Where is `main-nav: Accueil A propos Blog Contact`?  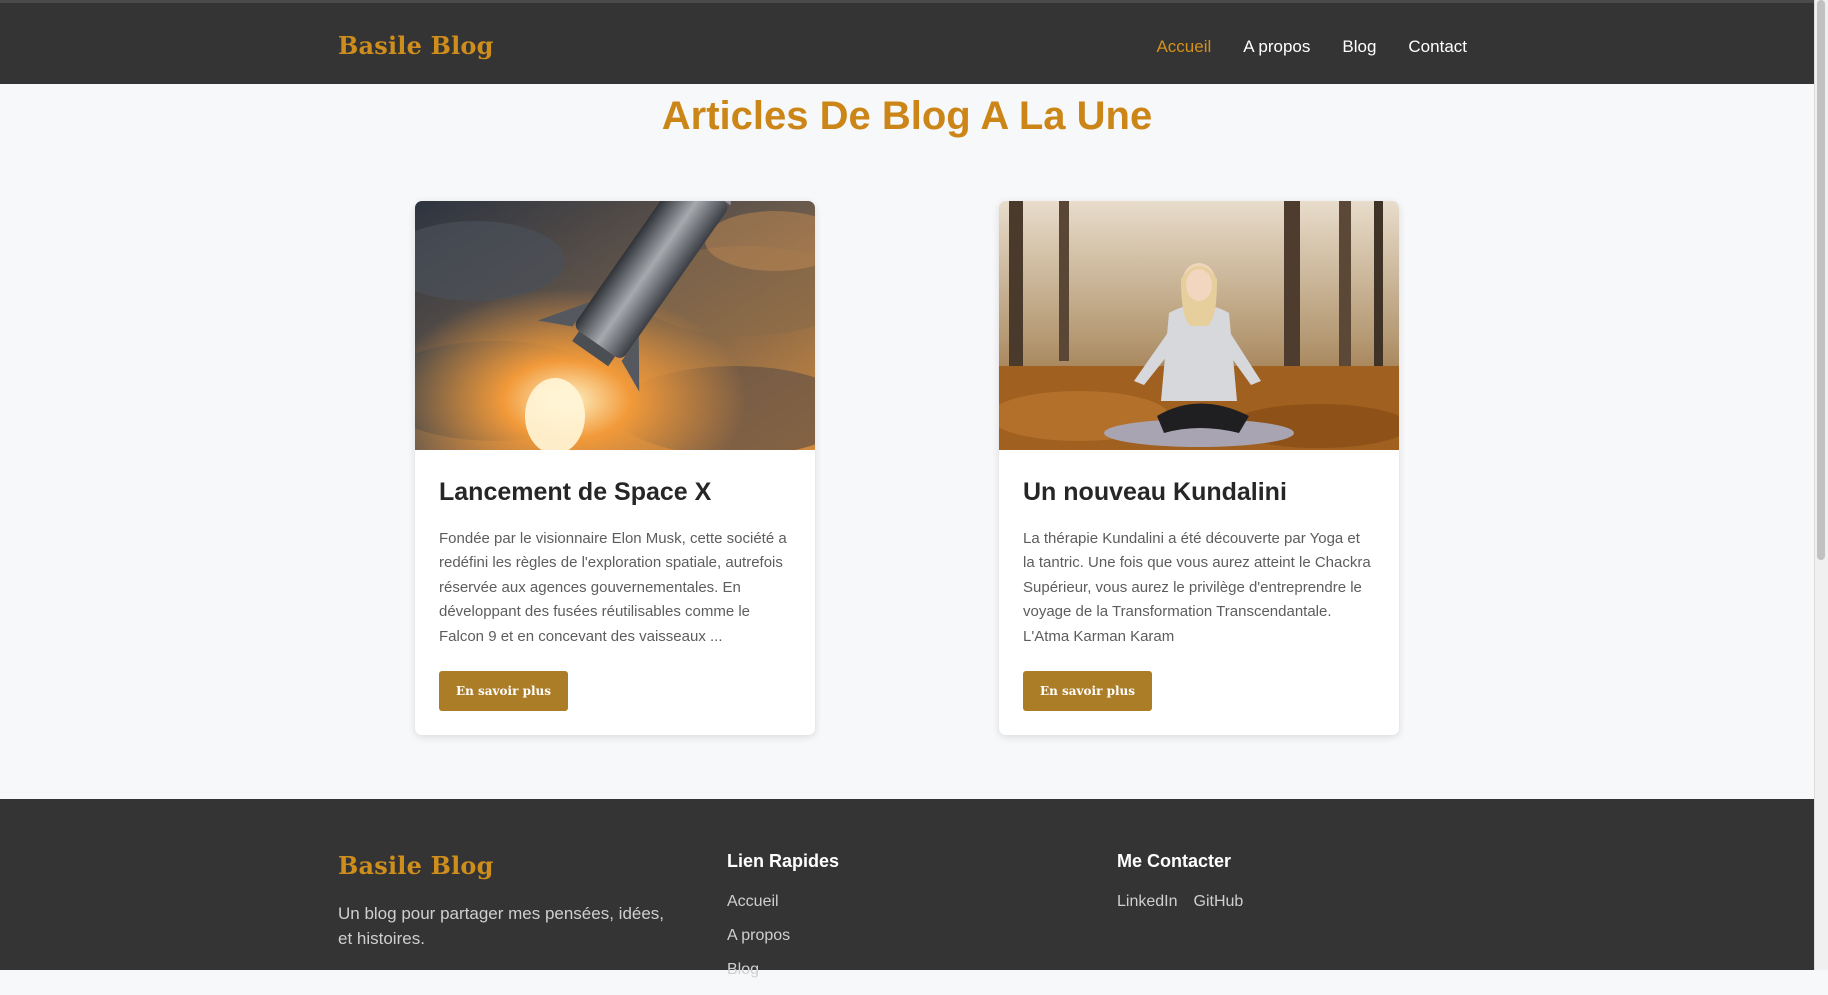 main-nav: Accueil A propos Blog Contact is located at coordinates (1311, 47).